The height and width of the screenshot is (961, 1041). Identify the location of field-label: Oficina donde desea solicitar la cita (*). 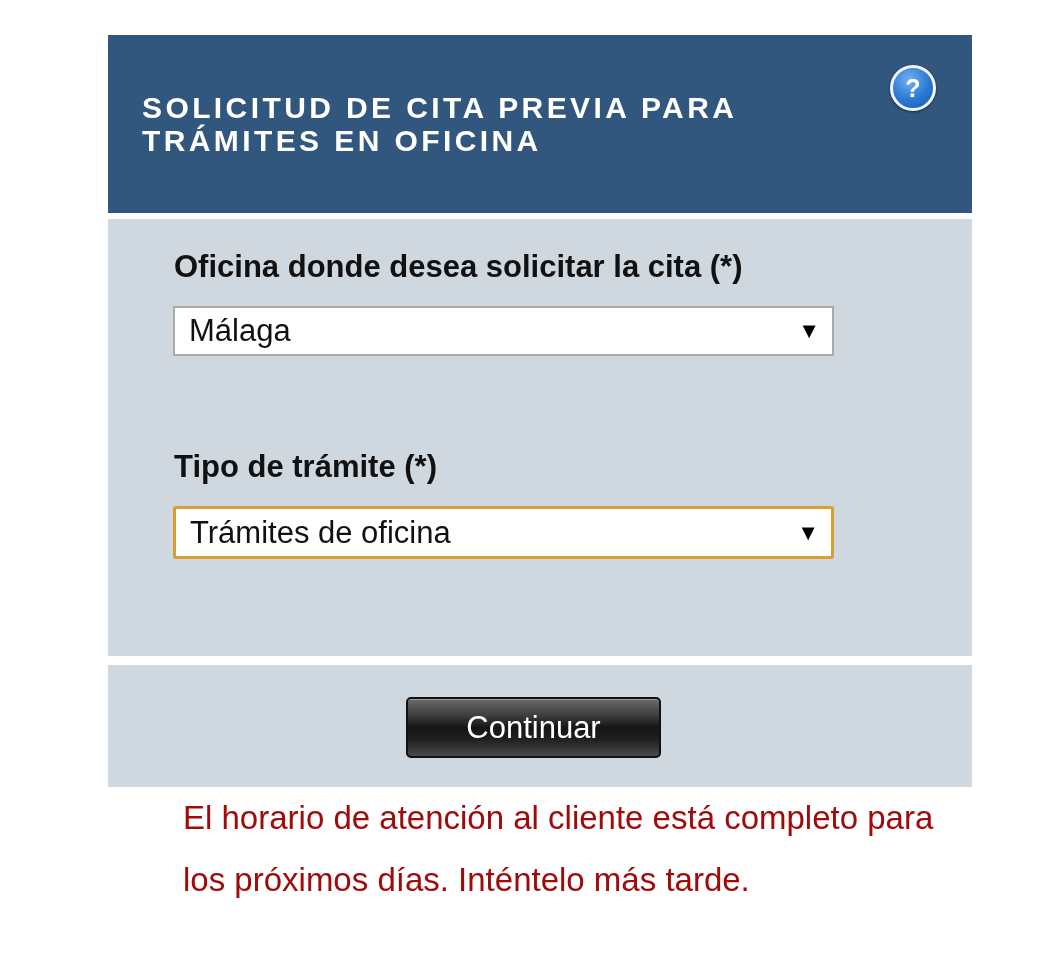
(458, 267).